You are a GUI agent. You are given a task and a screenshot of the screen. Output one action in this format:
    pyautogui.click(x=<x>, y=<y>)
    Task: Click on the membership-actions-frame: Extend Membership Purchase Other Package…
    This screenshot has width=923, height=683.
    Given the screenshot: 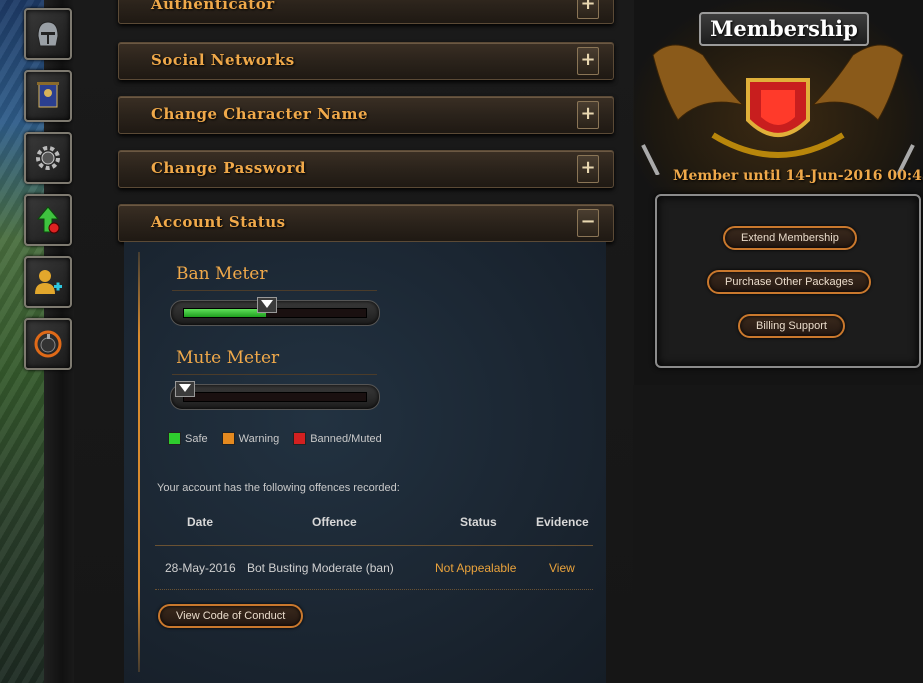 What is the action you would take?
    pyautogui.click(x=788, y=281)
    